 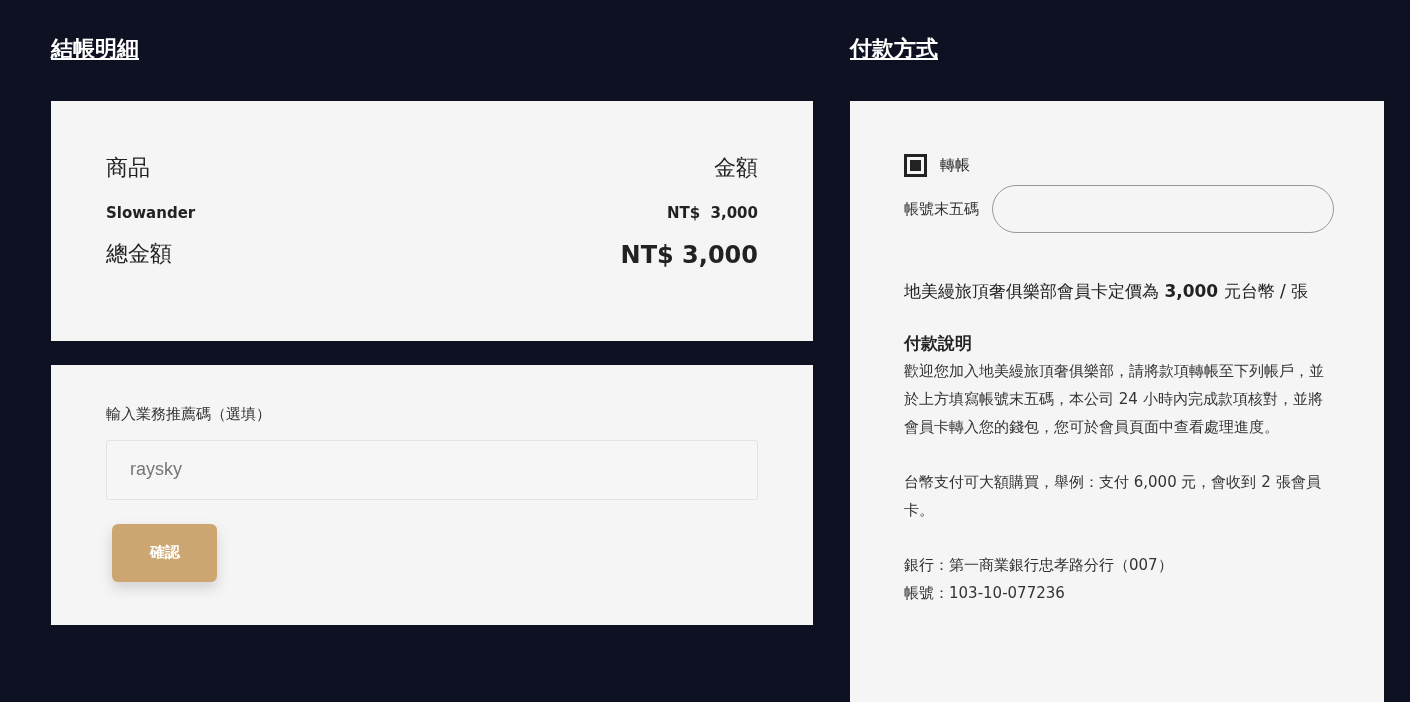 I want to click on item-name: Slowander, so click(x=151, y=213).